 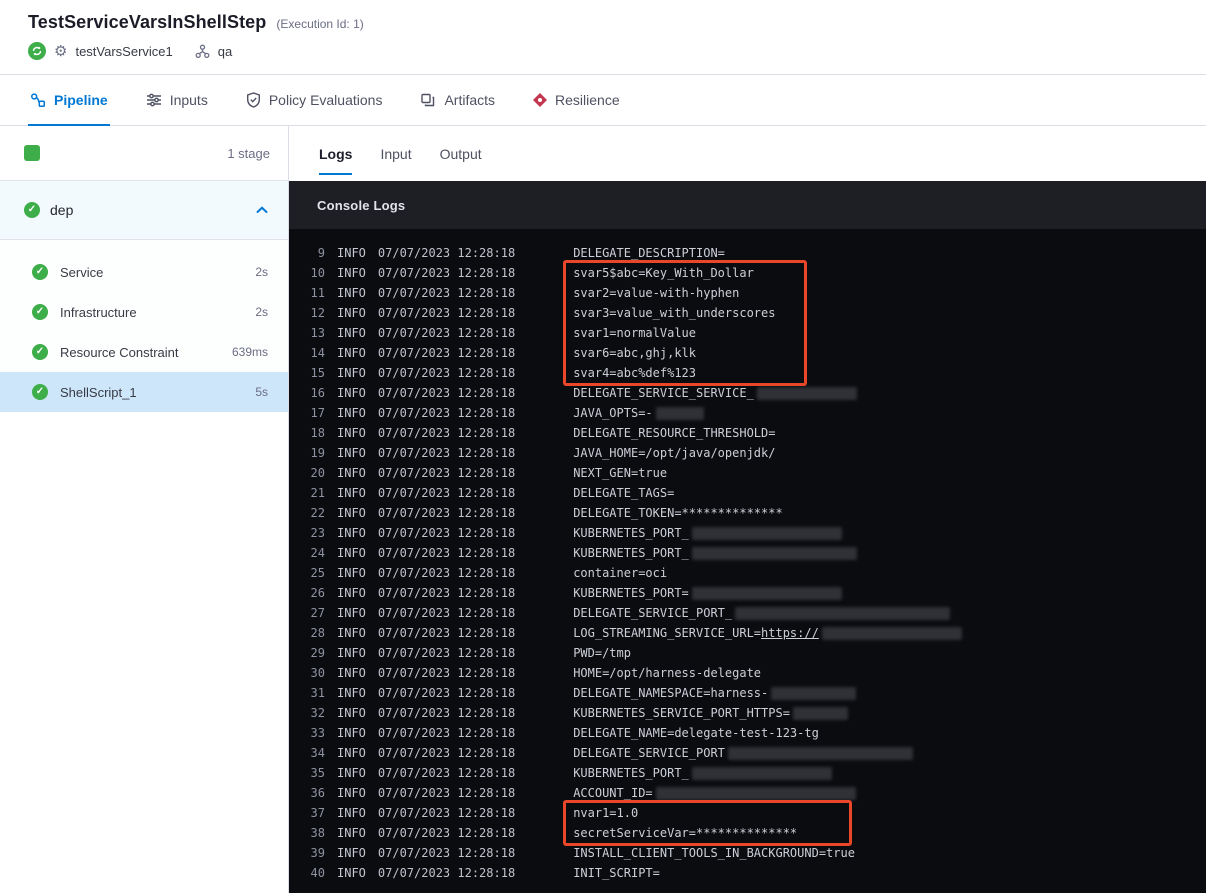 What do you see at coordinates (317, 653) in the screenshot?
I see `line-number: 29` at bounding box center [317, 653].